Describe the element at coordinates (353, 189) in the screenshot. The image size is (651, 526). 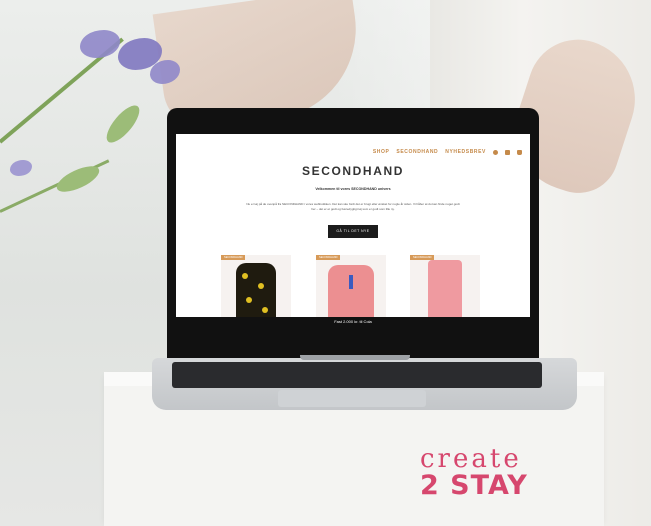
I see `welcome-text: Velkommen til vores SECONDHAND univers` at that location.